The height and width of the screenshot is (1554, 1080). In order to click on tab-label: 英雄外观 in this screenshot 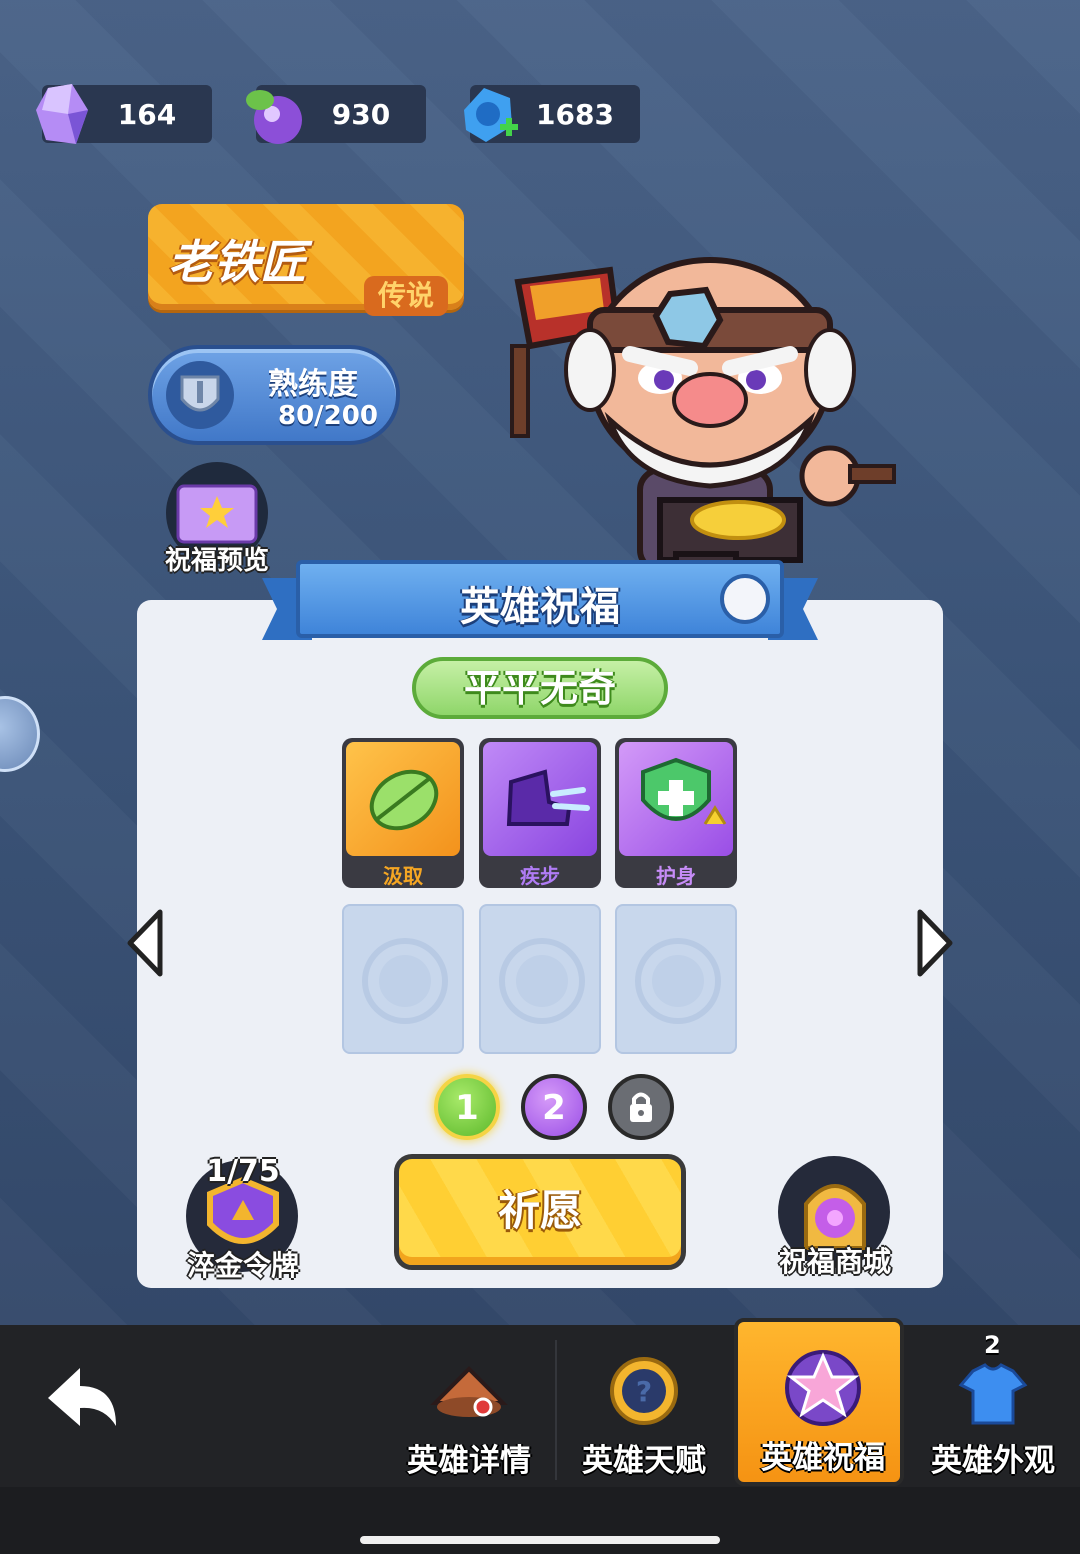, I will do `click(993, 1461)`.